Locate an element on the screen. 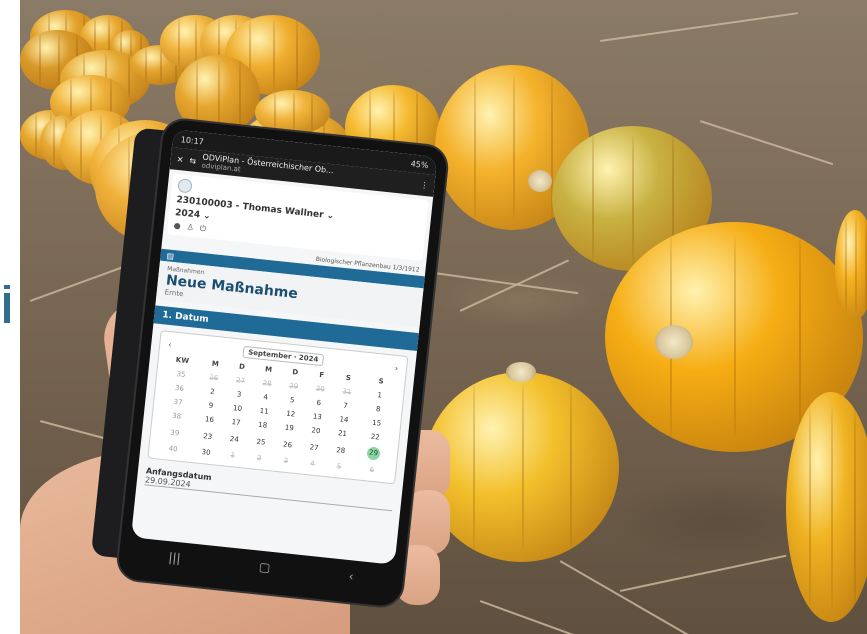 Image resolution: width=867 pixels, height=634 pixels. form-icon: ▤ is located at coordinates (170, 255).